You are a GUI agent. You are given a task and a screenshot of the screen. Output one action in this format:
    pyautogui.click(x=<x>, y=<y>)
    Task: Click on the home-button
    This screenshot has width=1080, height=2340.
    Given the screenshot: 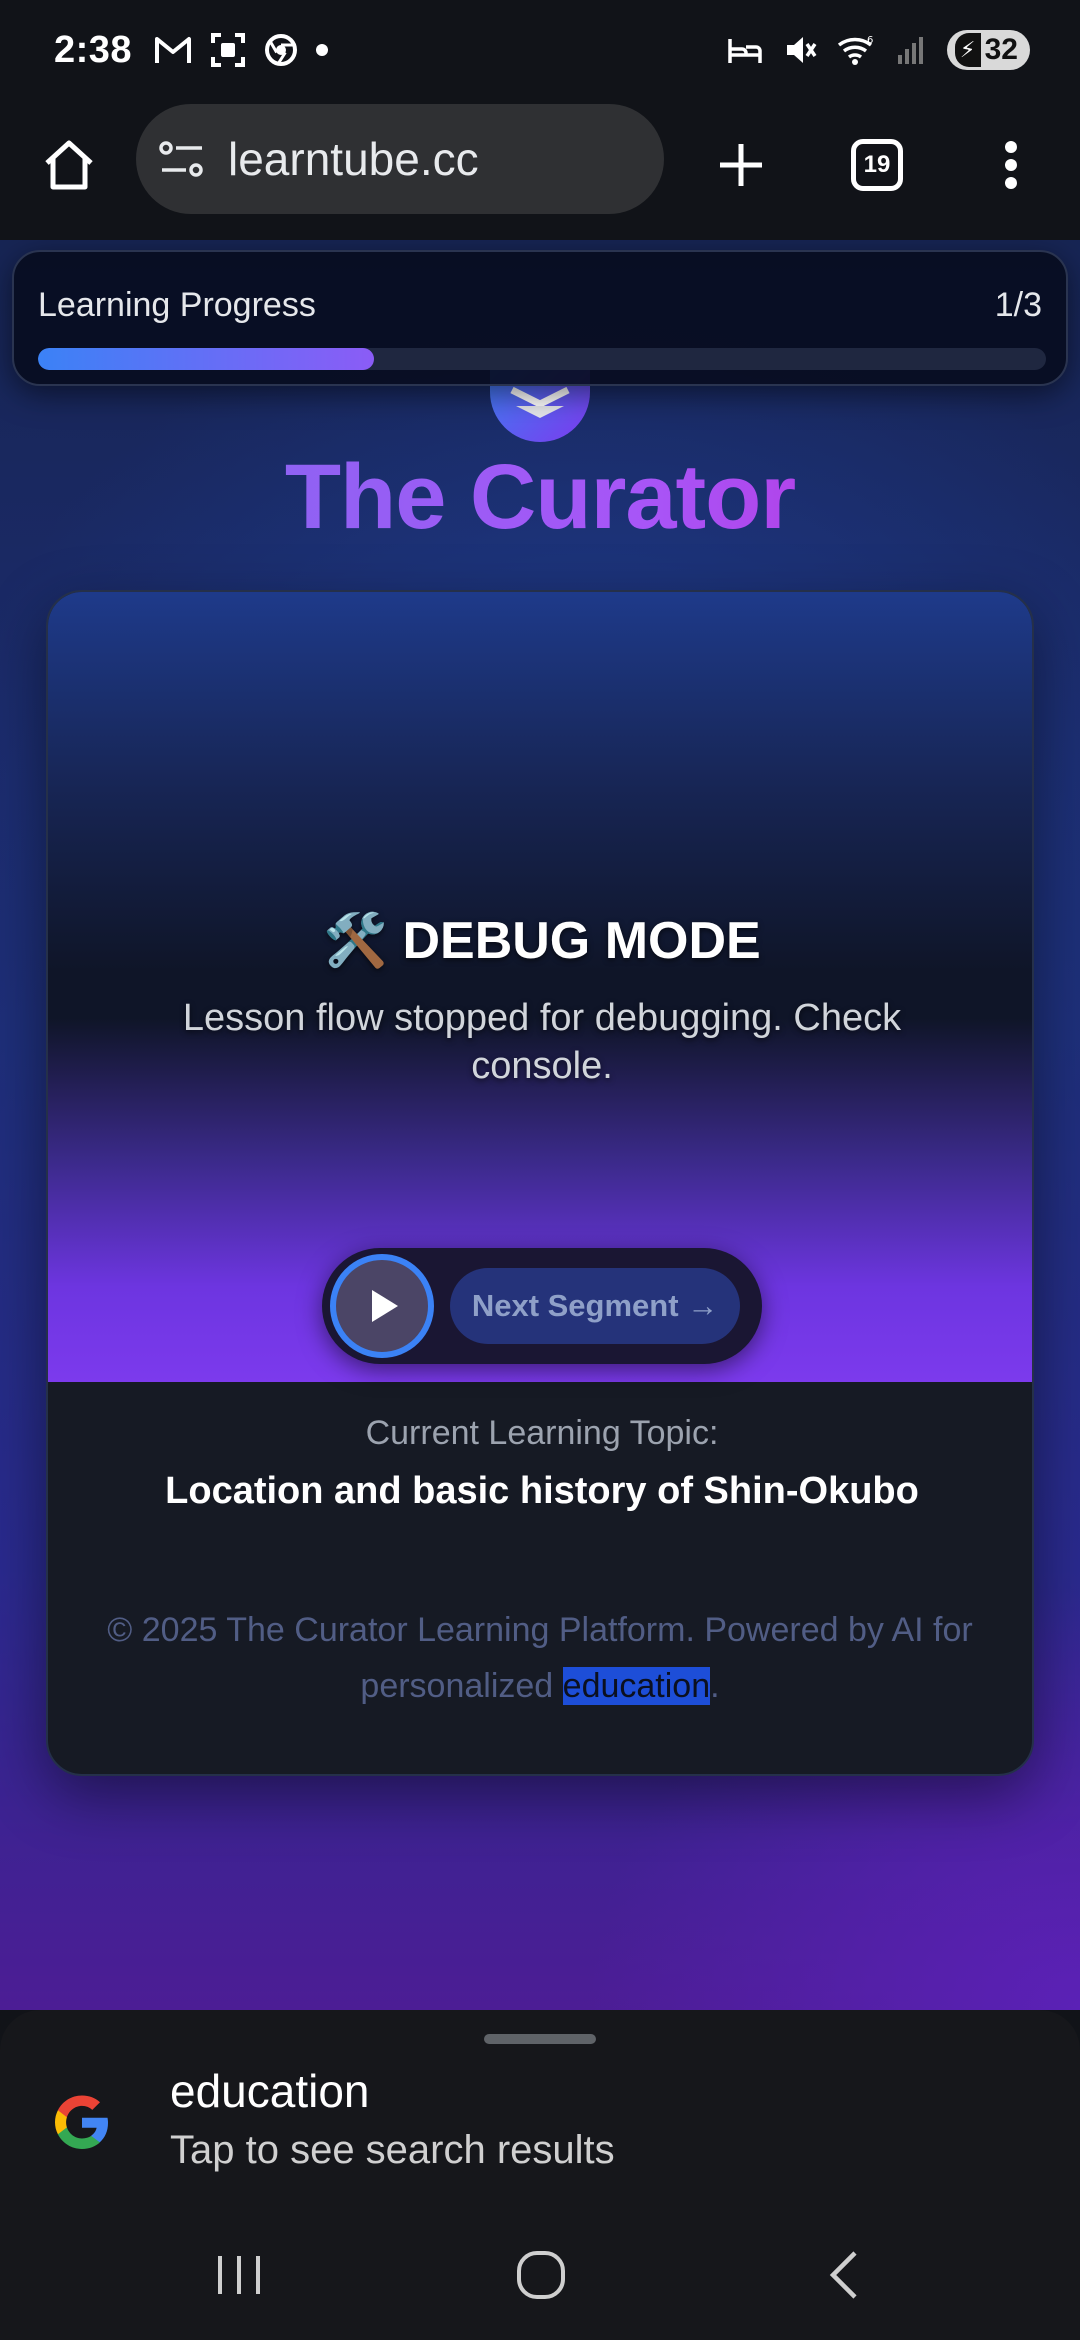 What is the action you would take?
    pyautogui.click(x=69, y=165)
    